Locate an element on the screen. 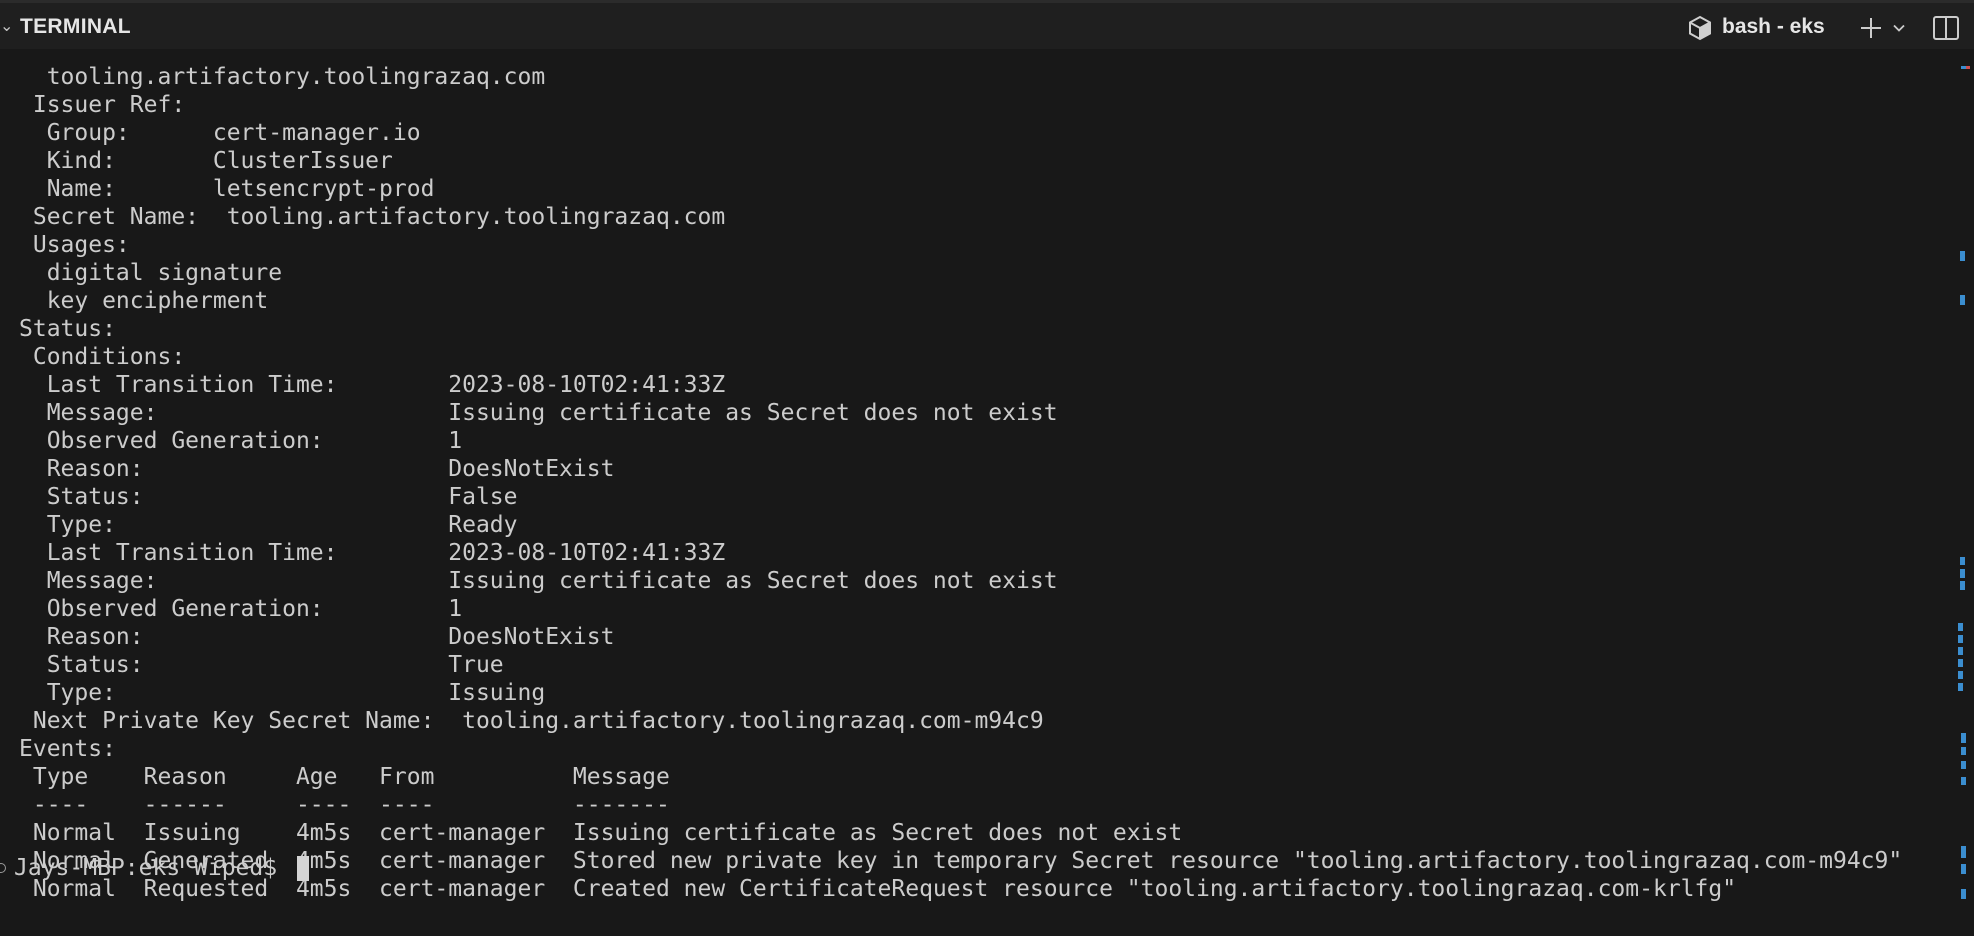 This screenshot has height=936, width=1974. command-decoration-icon is located at coordinates (3, 868).